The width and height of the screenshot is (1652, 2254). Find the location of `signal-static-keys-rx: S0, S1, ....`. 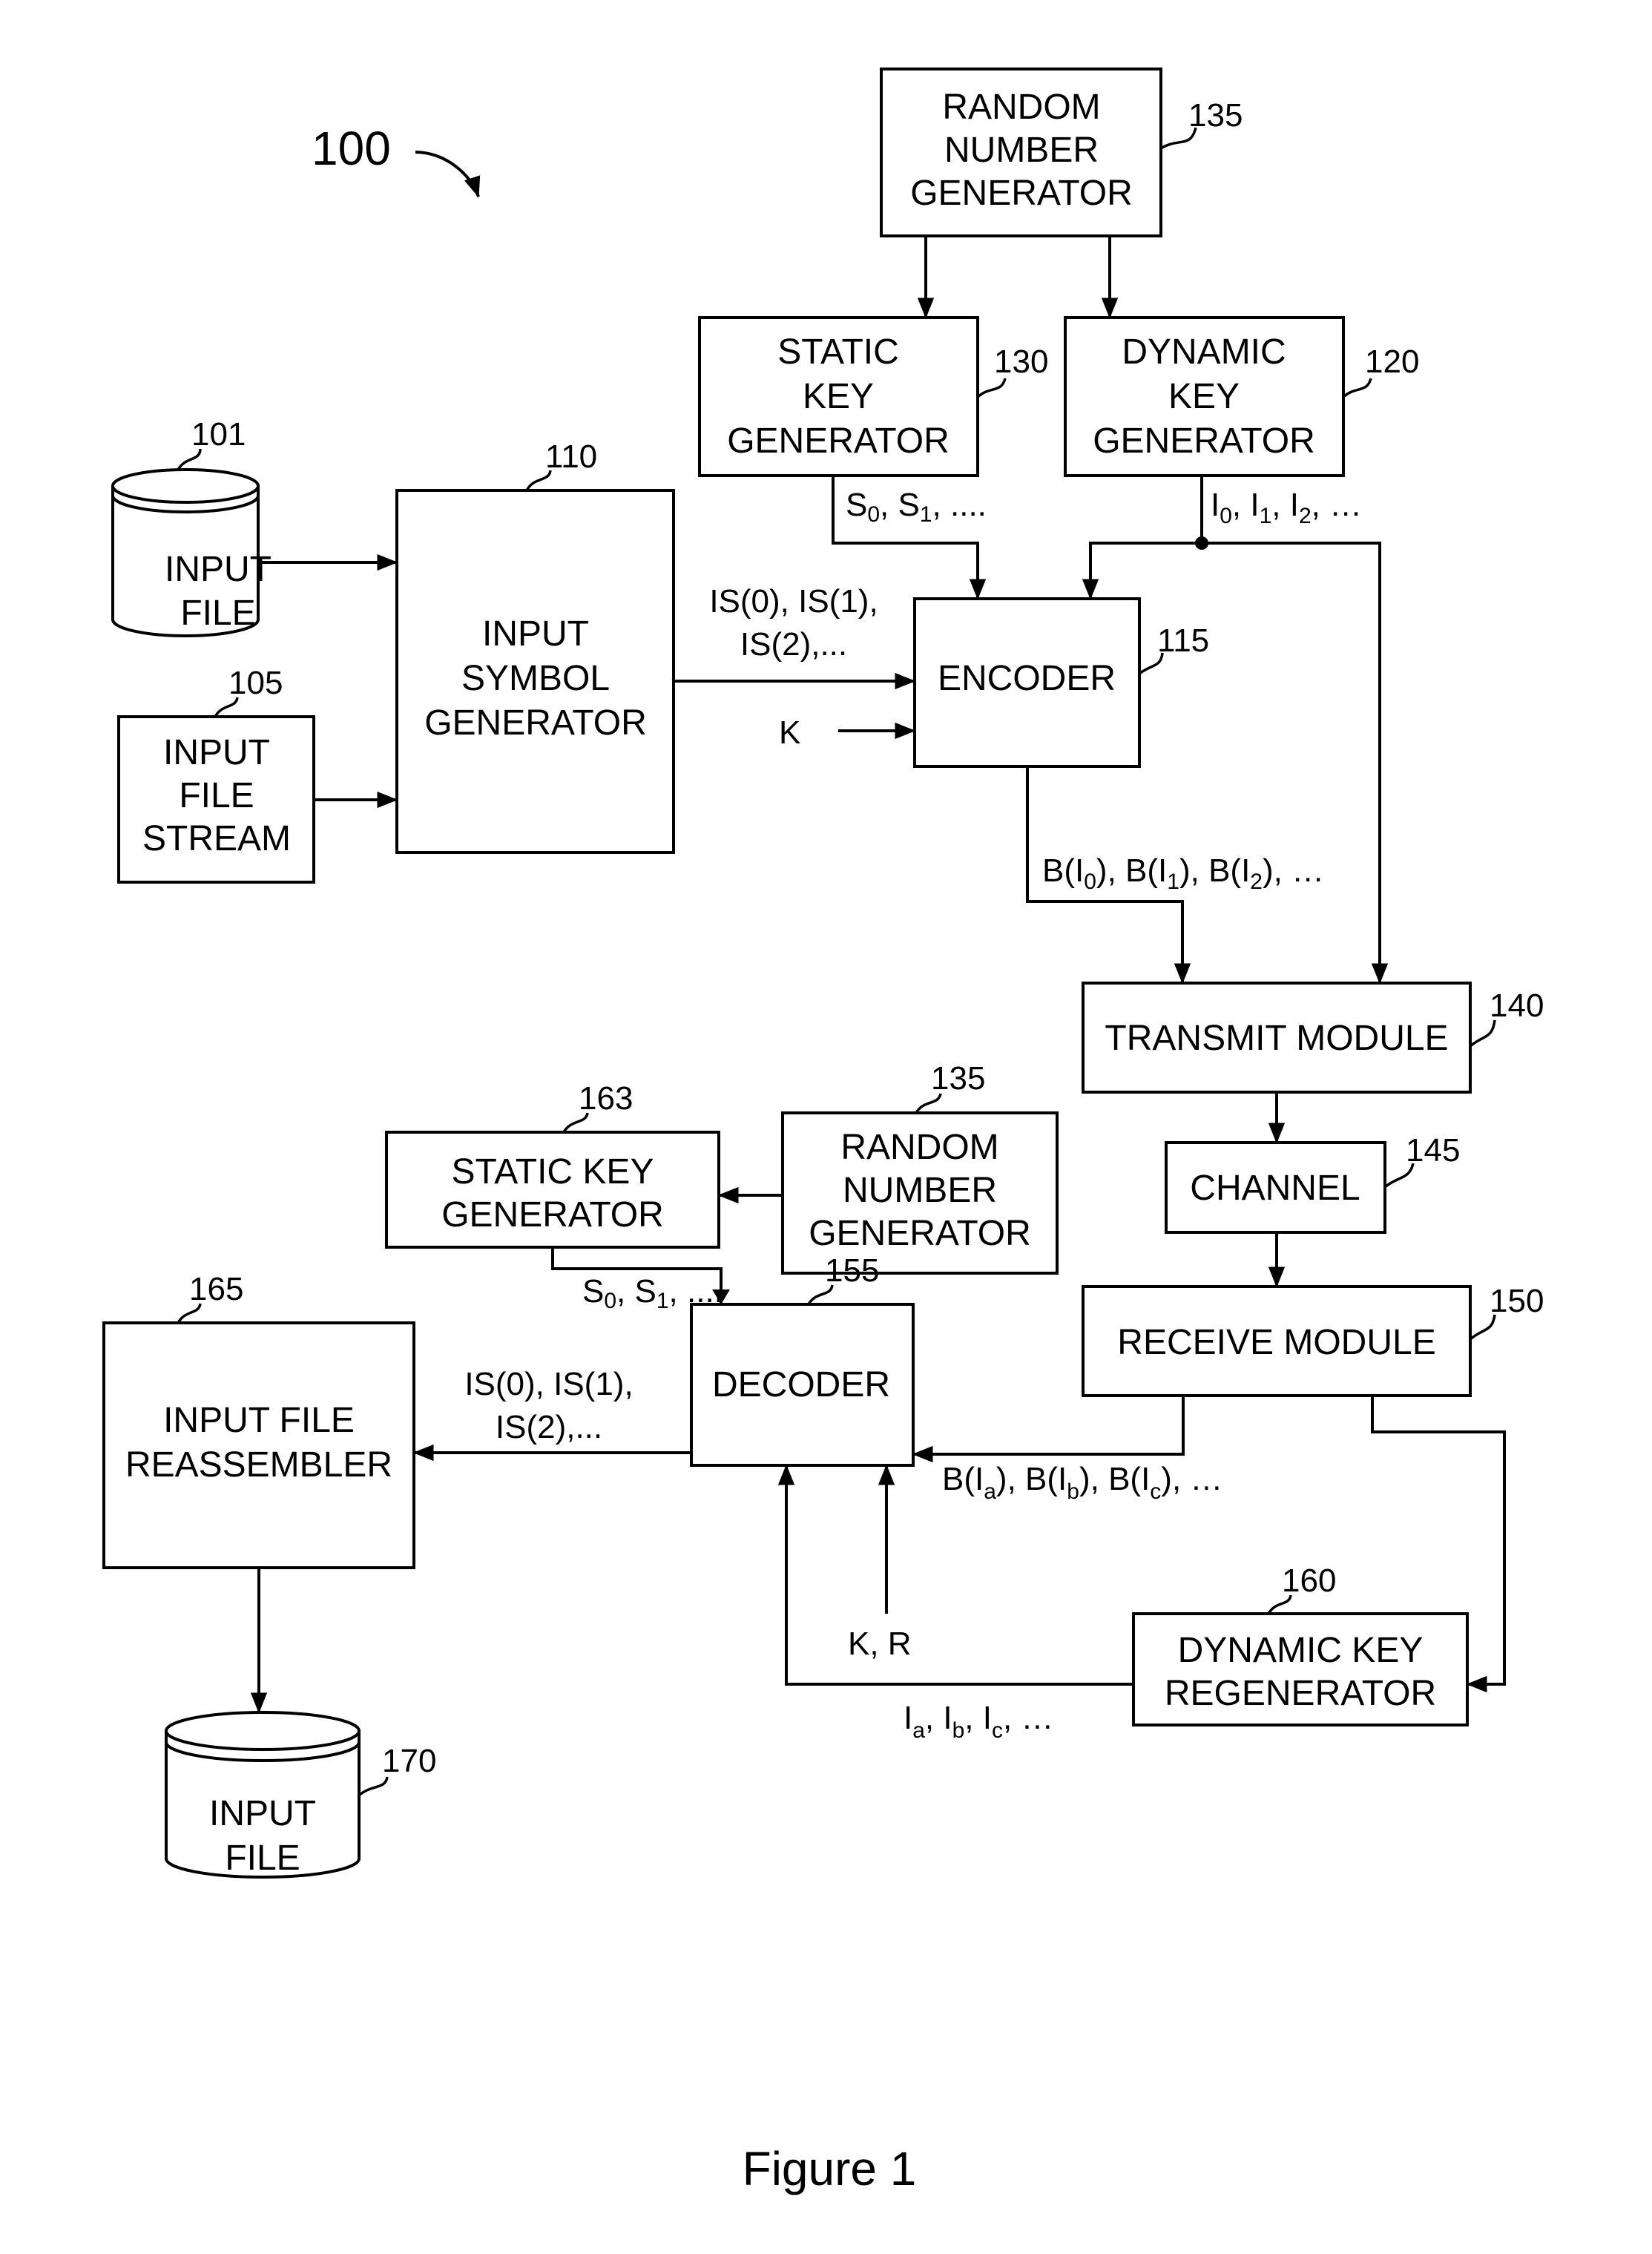

signal-static-keys-rx: S0, S1, .... is located at coordinates (652, 1293).